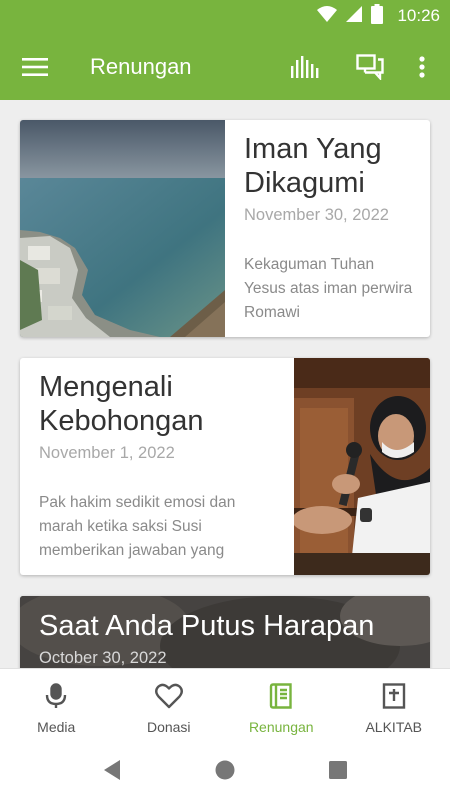 This screenshot has height=800, width=450. What do you see at coordinates (354, 16) in the screenshot?
I see `signal-icon` at bounding box center [354, 16].